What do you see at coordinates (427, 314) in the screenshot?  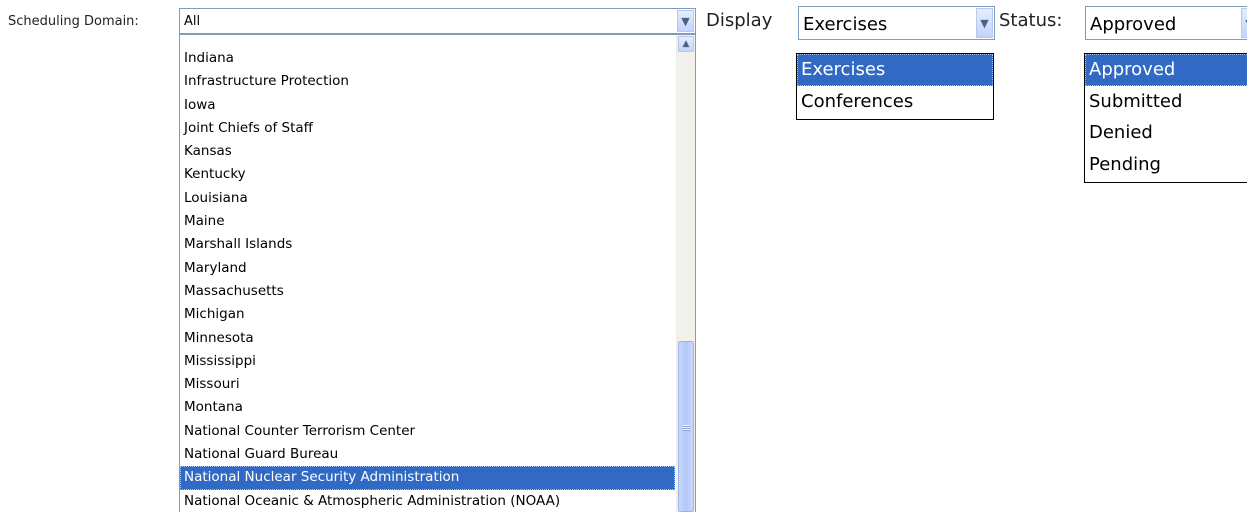 I see `scheduling-option: Michigan` at bounding box center [427, 314].